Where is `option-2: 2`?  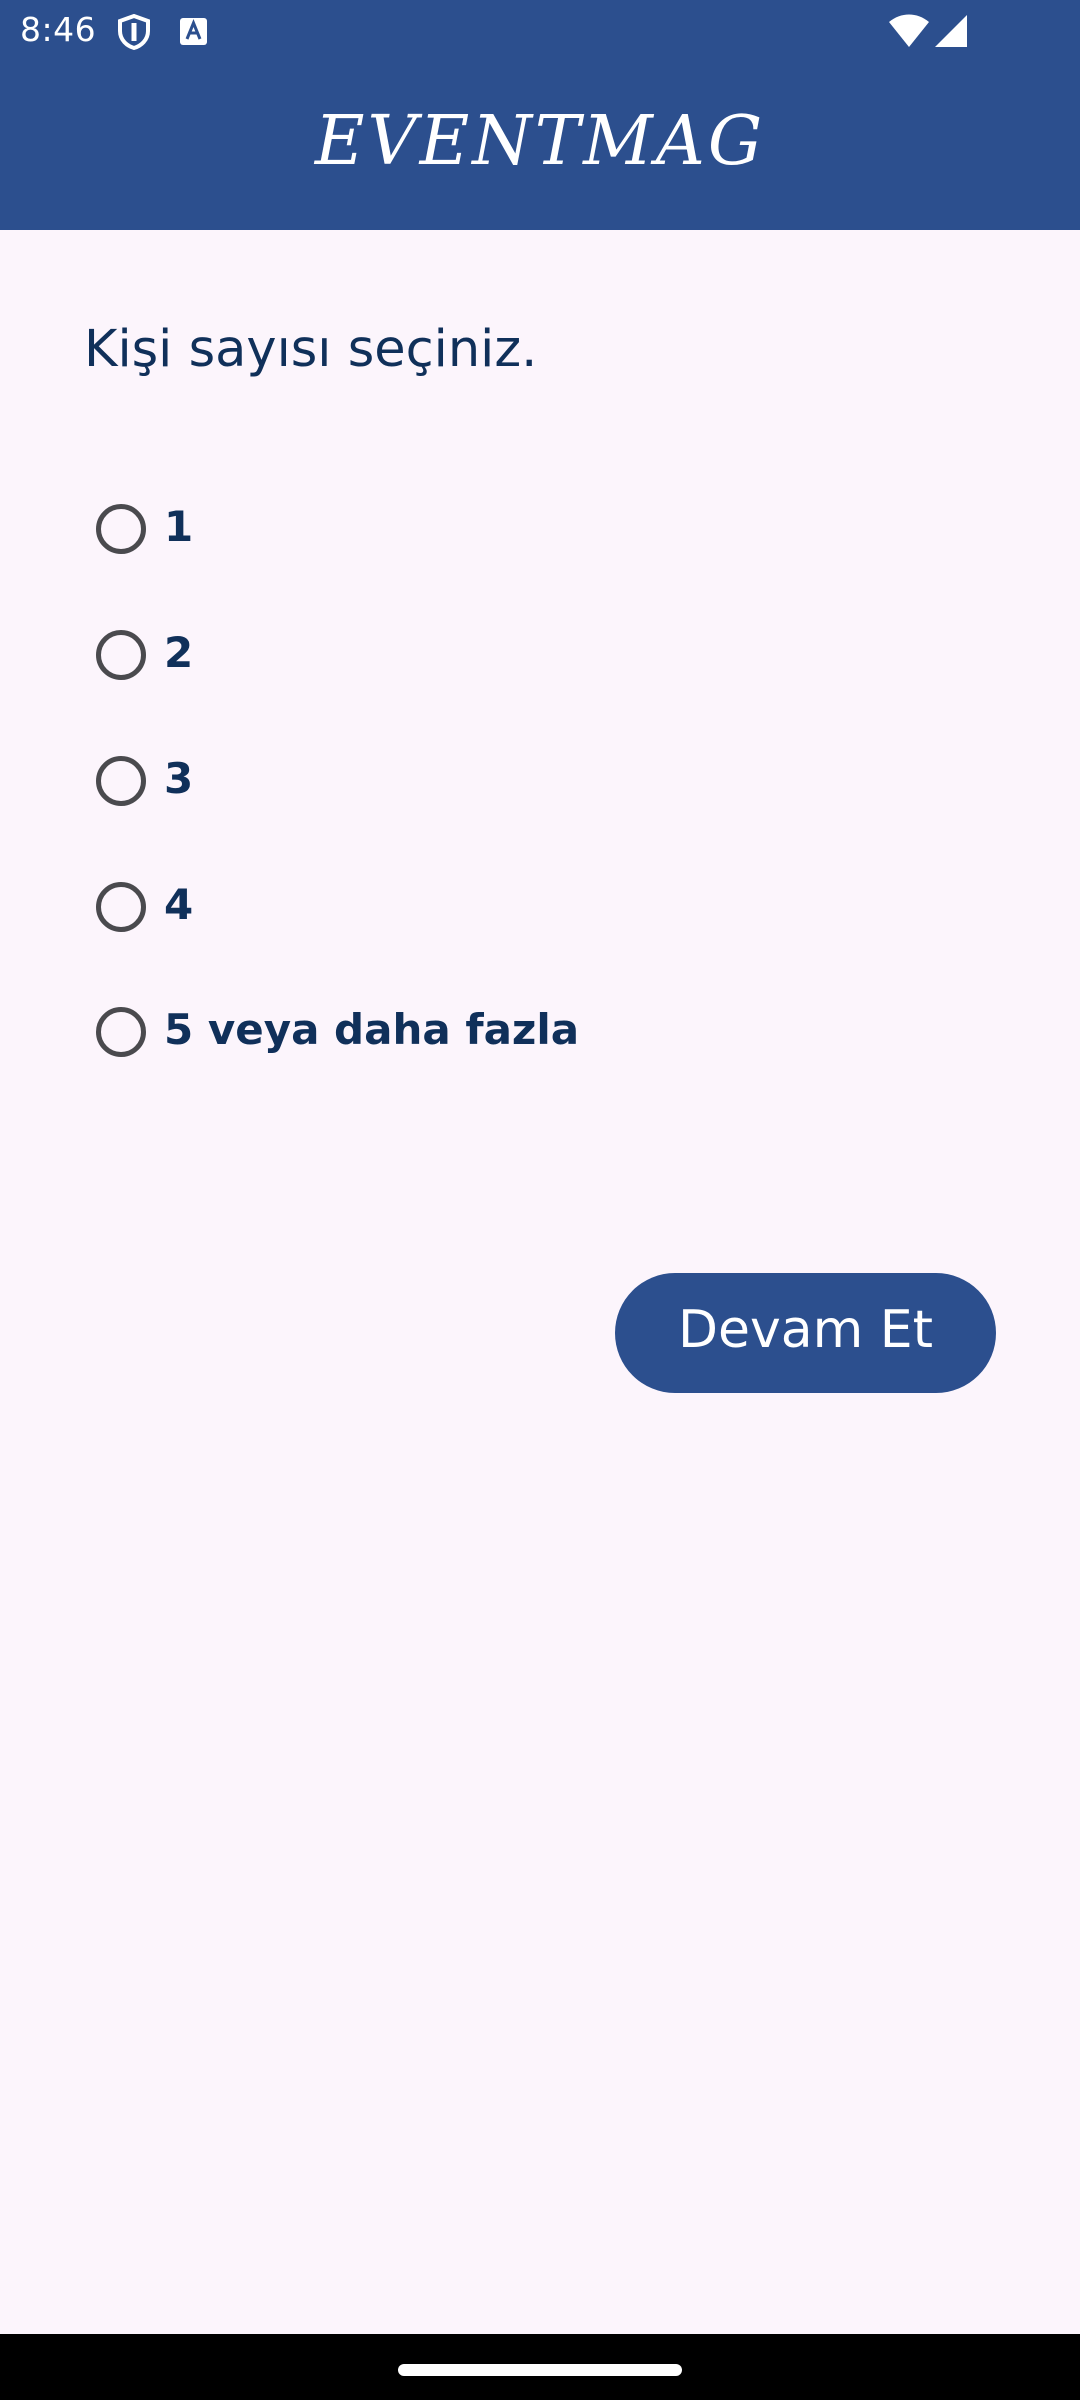
option-2: 2 is located at coordinates (446, 655).